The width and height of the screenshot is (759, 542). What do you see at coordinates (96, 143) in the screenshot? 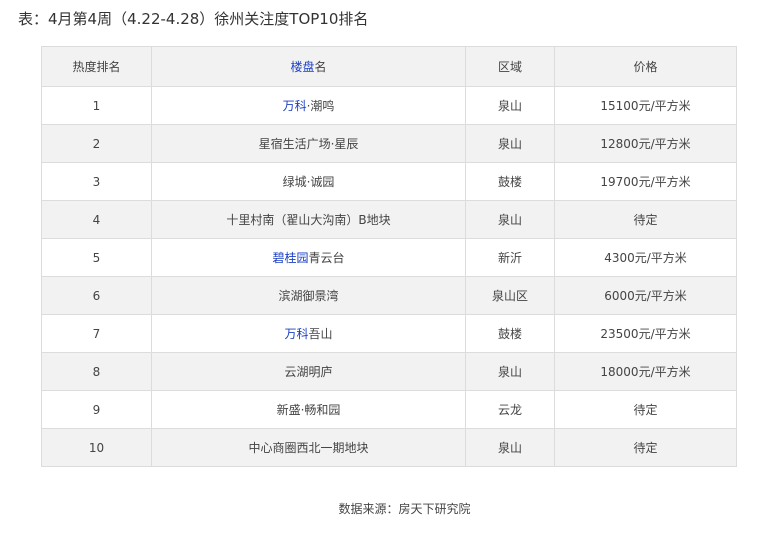
I see `cell-rank: 2` at bounding box center [96, 143].